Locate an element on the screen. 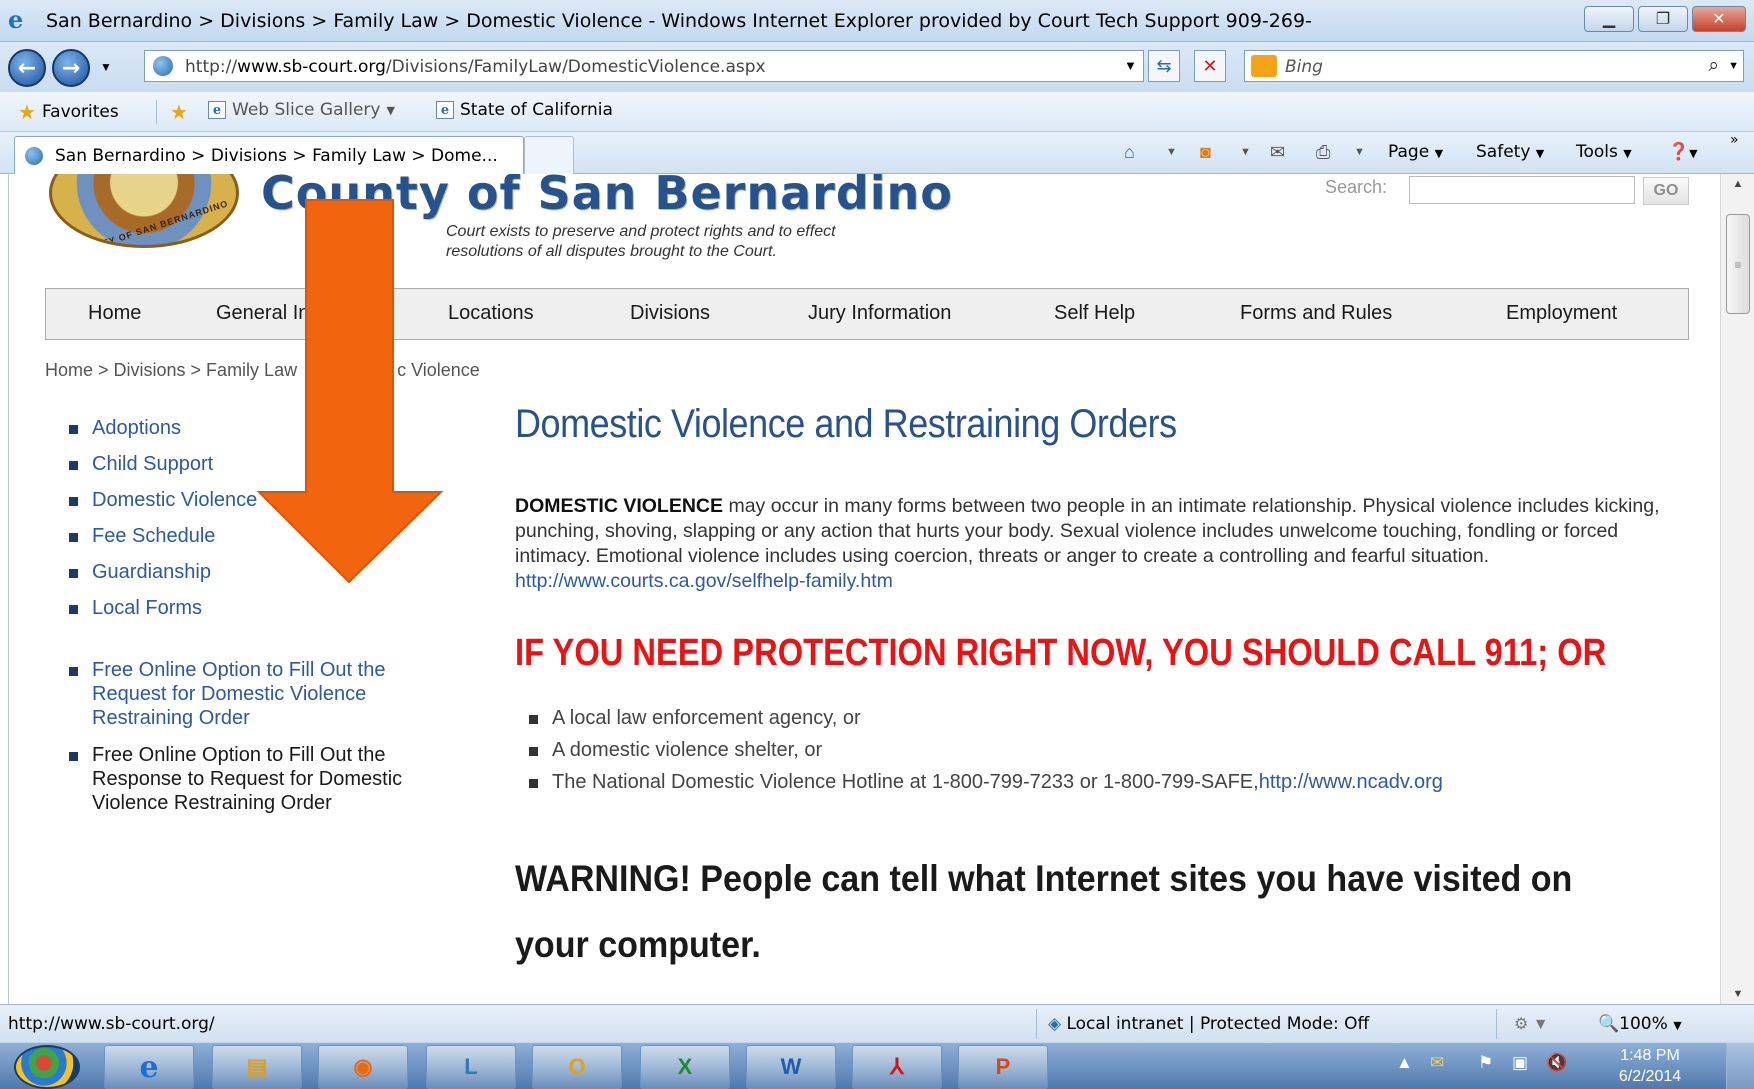 This screenshot has height=1089, width=1754. taskbar-adobe-reader: ⅄ is located at coordinates (897, 1067).